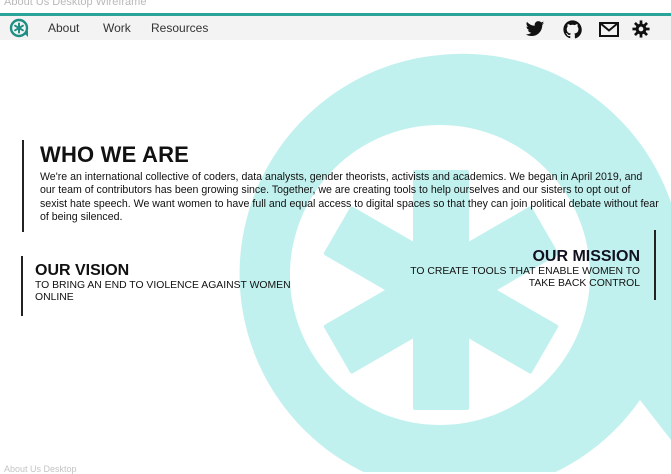  Describe the element at coordinates (75, 4) in the screenshot. I see `frame-title: About Us Desktop Wireframe` at that location.